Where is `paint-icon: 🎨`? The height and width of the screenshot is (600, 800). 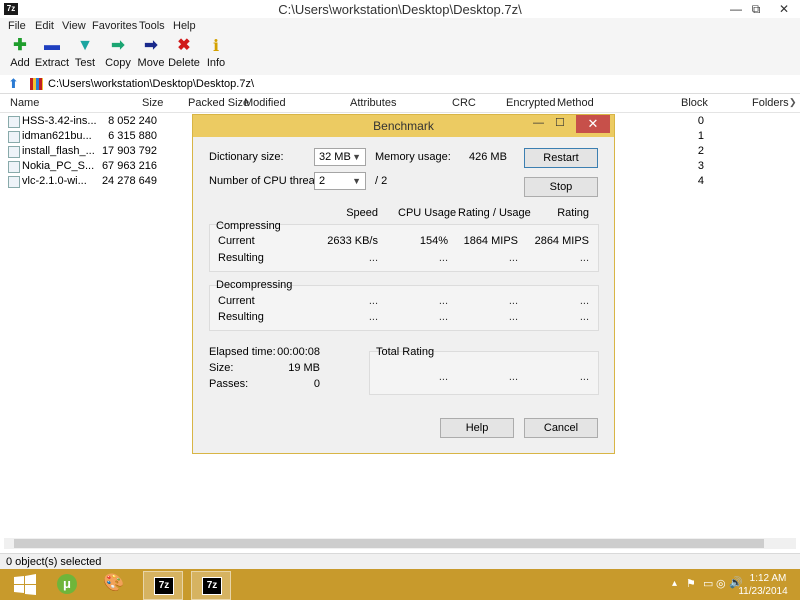 paint-icon: 🎨 is located at coordinates (114, 582).